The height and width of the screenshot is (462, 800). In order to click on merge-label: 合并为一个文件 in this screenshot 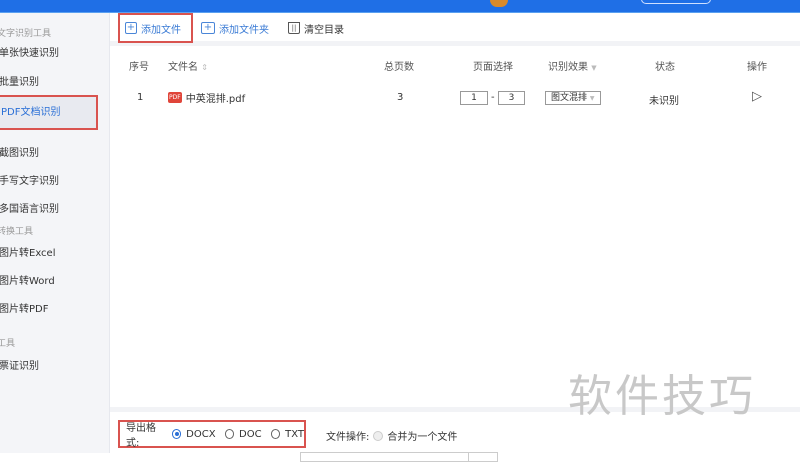, I will do `click(422, 437)`.